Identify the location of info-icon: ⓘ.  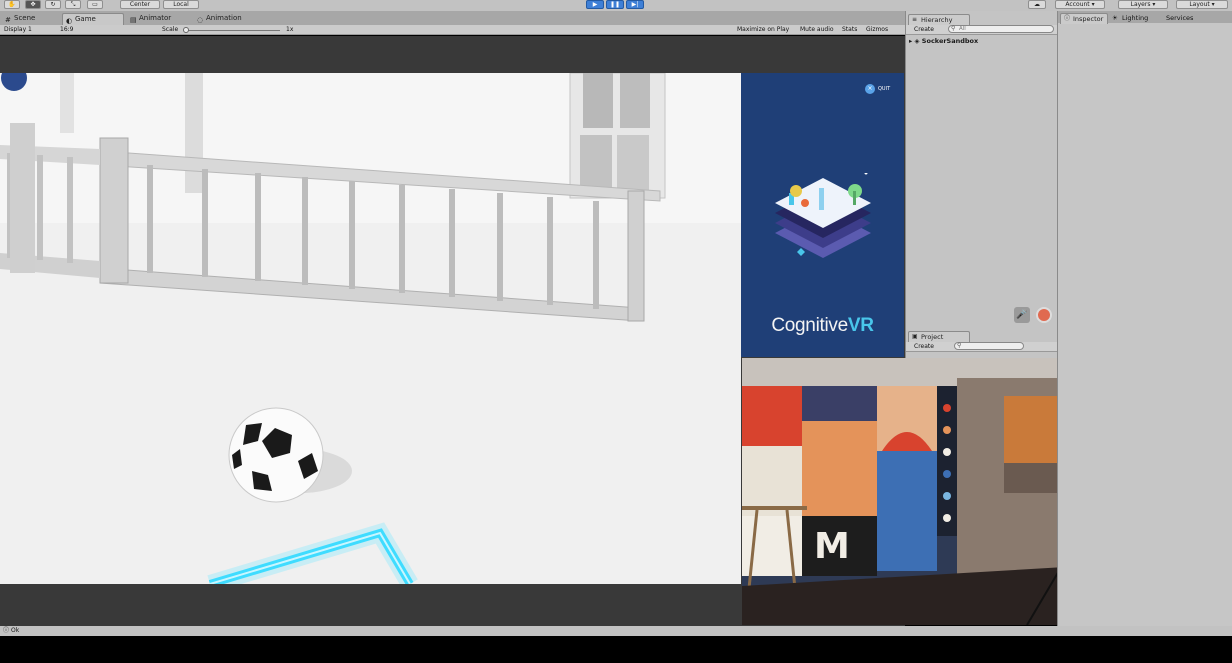
(1067, 18).